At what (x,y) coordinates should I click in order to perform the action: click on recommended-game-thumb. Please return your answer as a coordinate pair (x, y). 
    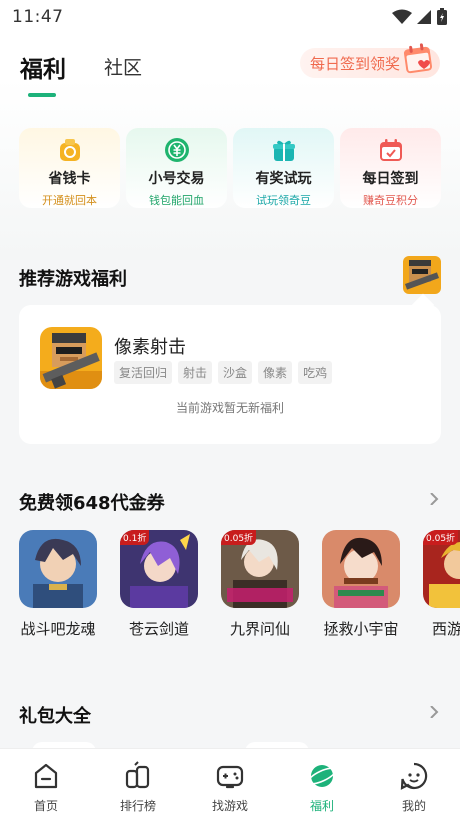
    Looking at the image, I should click on (422, 275).